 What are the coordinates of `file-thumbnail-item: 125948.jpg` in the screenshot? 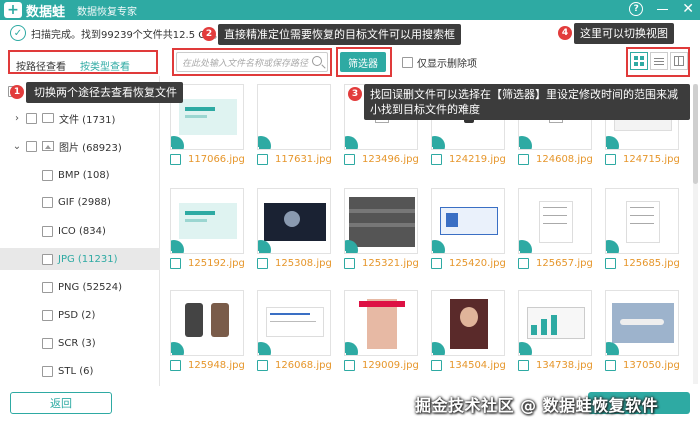 It's located at (211, 330).